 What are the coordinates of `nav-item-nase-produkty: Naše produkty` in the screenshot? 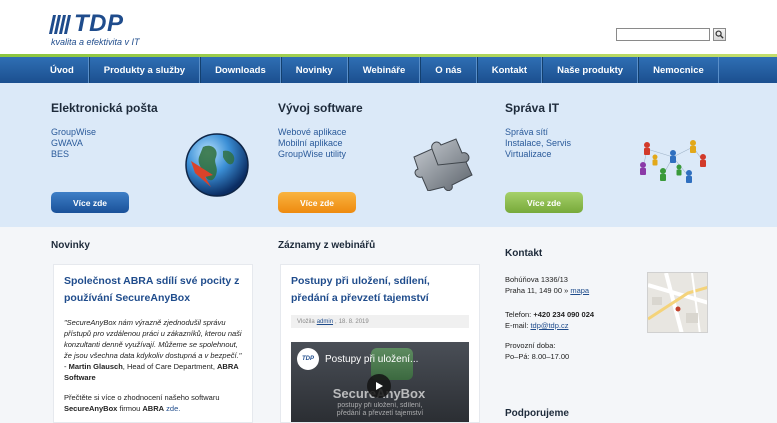 It's located at (590, 70).